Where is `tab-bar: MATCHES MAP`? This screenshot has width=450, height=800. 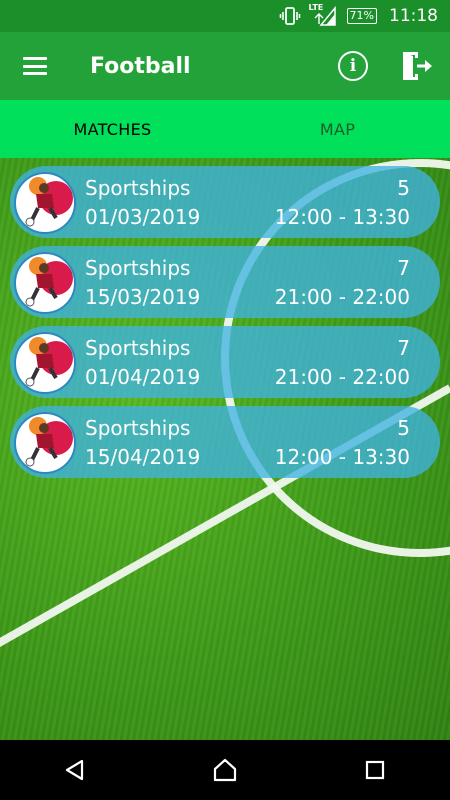
tab-bar: MATCHES MAP is located at coordinates (225, 129).